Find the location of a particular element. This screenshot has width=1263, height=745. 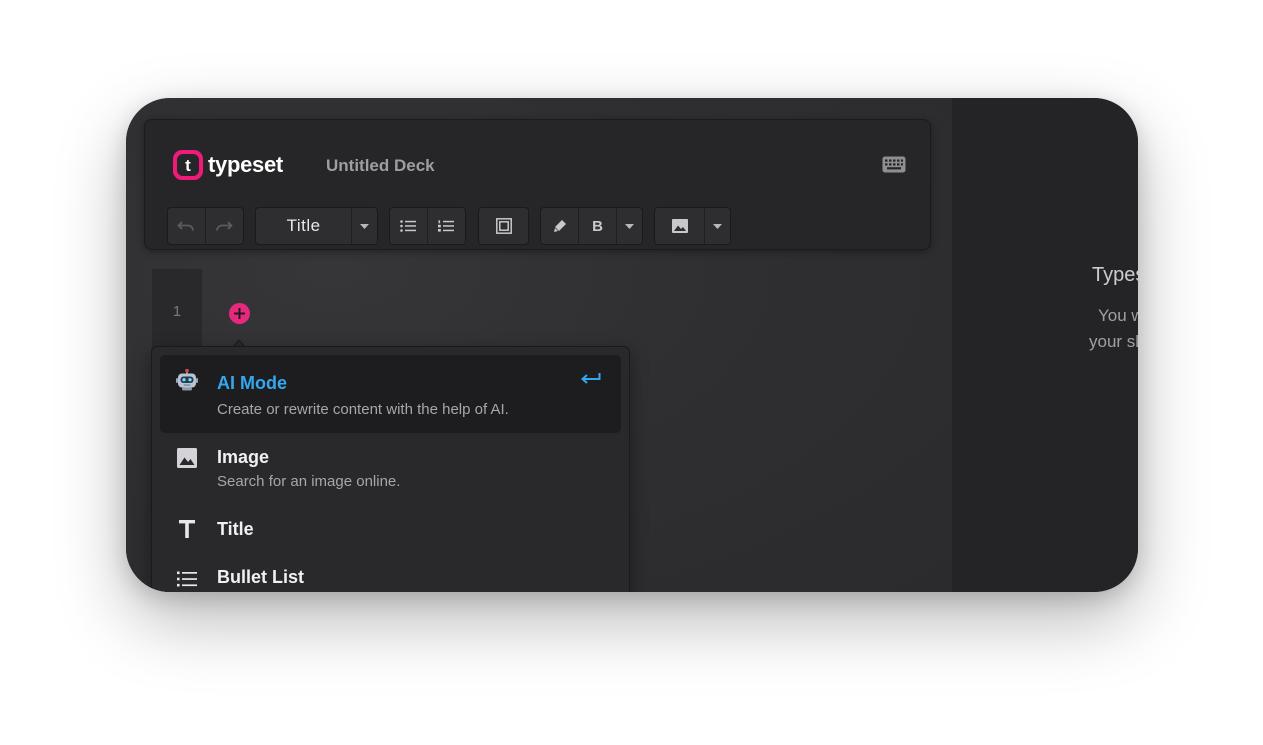

block-type-label: Title is located at coordinates (303, 225).